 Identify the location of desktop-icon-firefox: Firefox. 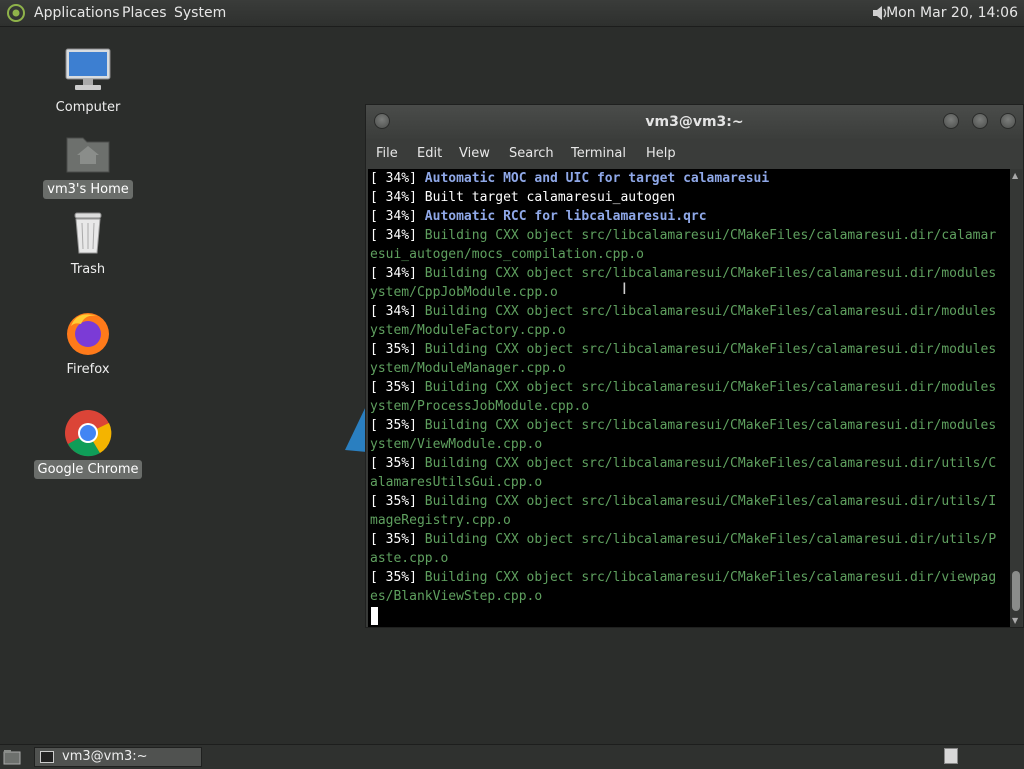
(88, 343).